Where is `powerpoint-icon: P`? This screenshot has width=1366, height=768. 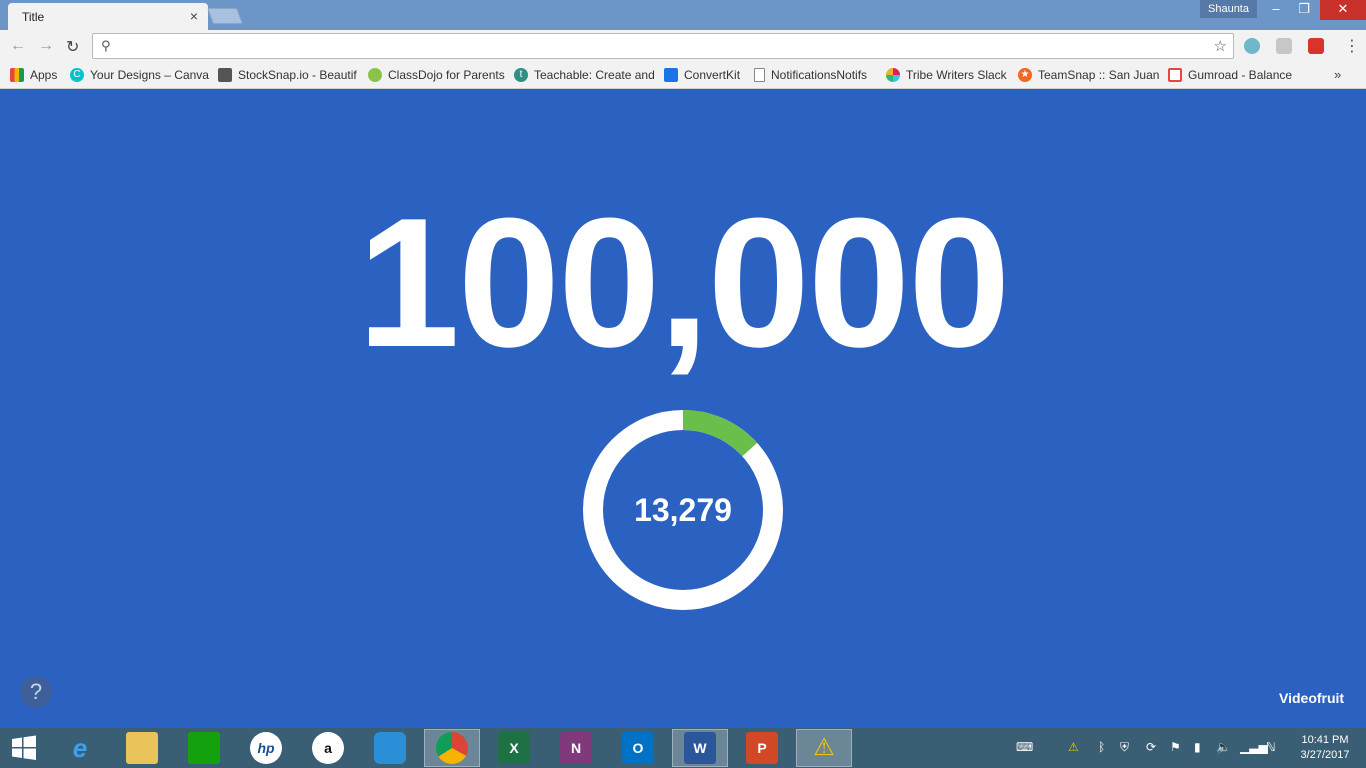
powerpoint-icon: P is located at coordinates (762, 748).